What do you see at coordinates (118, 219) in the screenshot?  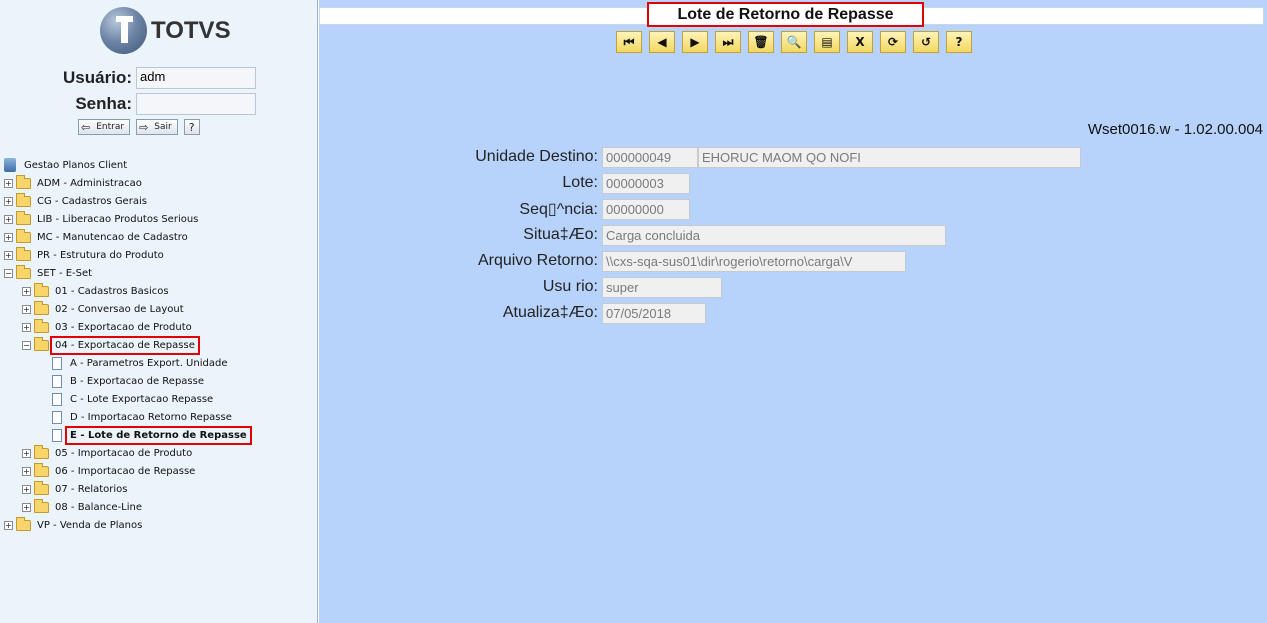 I see `tree-item-label: LIB - Liberacao Produtos Serious` at bounding box center [118, 219].